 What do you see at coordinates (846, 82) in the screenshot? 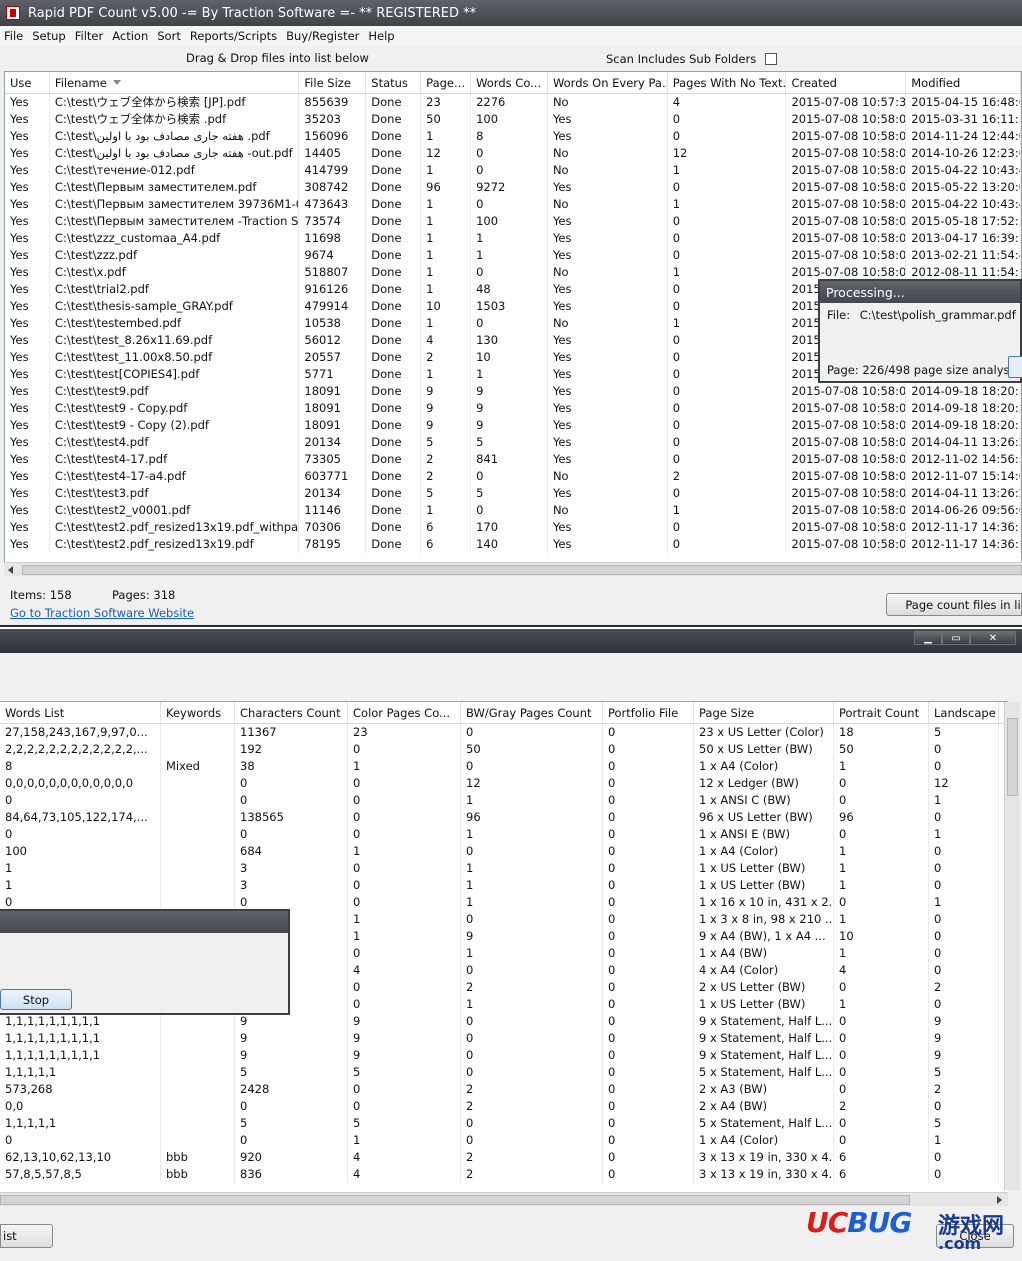
I see `column-header-created: Created` at bounding box center [846, 82].